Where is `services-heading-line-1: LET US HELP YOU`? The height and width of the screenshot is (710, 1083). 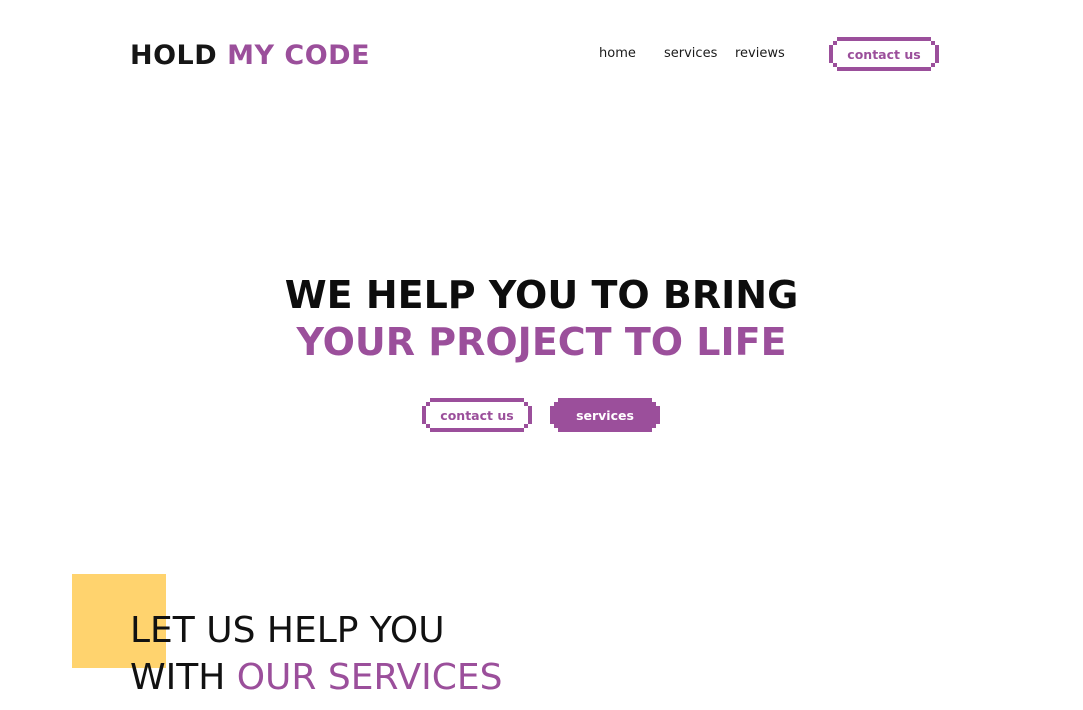 services-heading-line-1: LET US HELP YOU is located at coordinates (287, 630).